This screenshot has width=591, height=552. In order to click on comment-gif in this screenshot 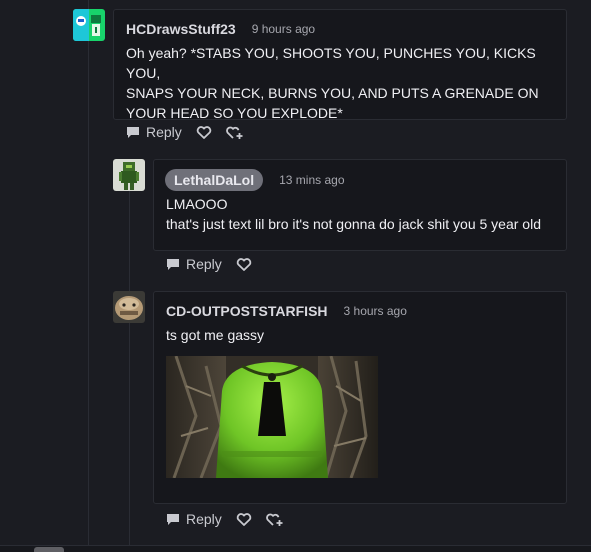, I will do `click(272, 417)`.